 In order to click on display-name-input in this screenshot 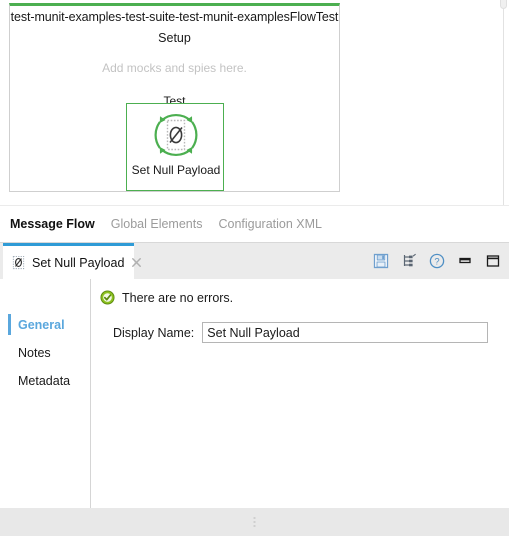, I will do `click(345, 332)`.